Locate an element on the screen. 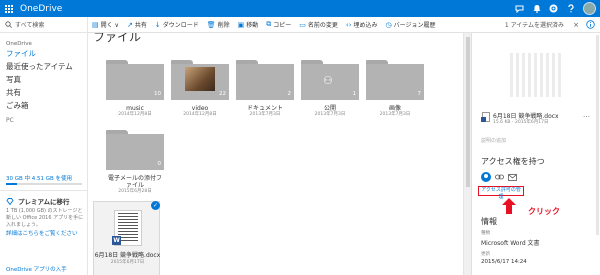  selection-count: 1 アイテムを選択済み is located at coordinates (534, 25).